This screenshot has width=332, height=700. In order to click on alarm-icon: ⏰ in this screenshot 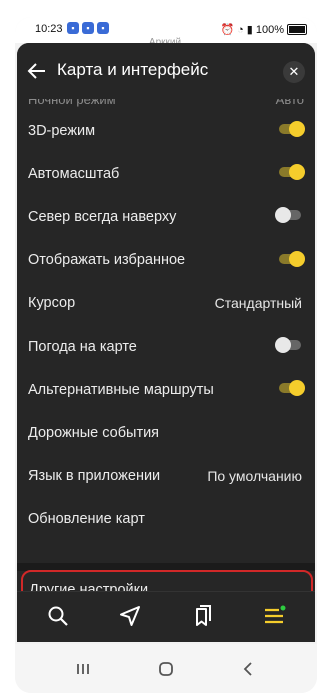, I will do `click(227, 30)`.